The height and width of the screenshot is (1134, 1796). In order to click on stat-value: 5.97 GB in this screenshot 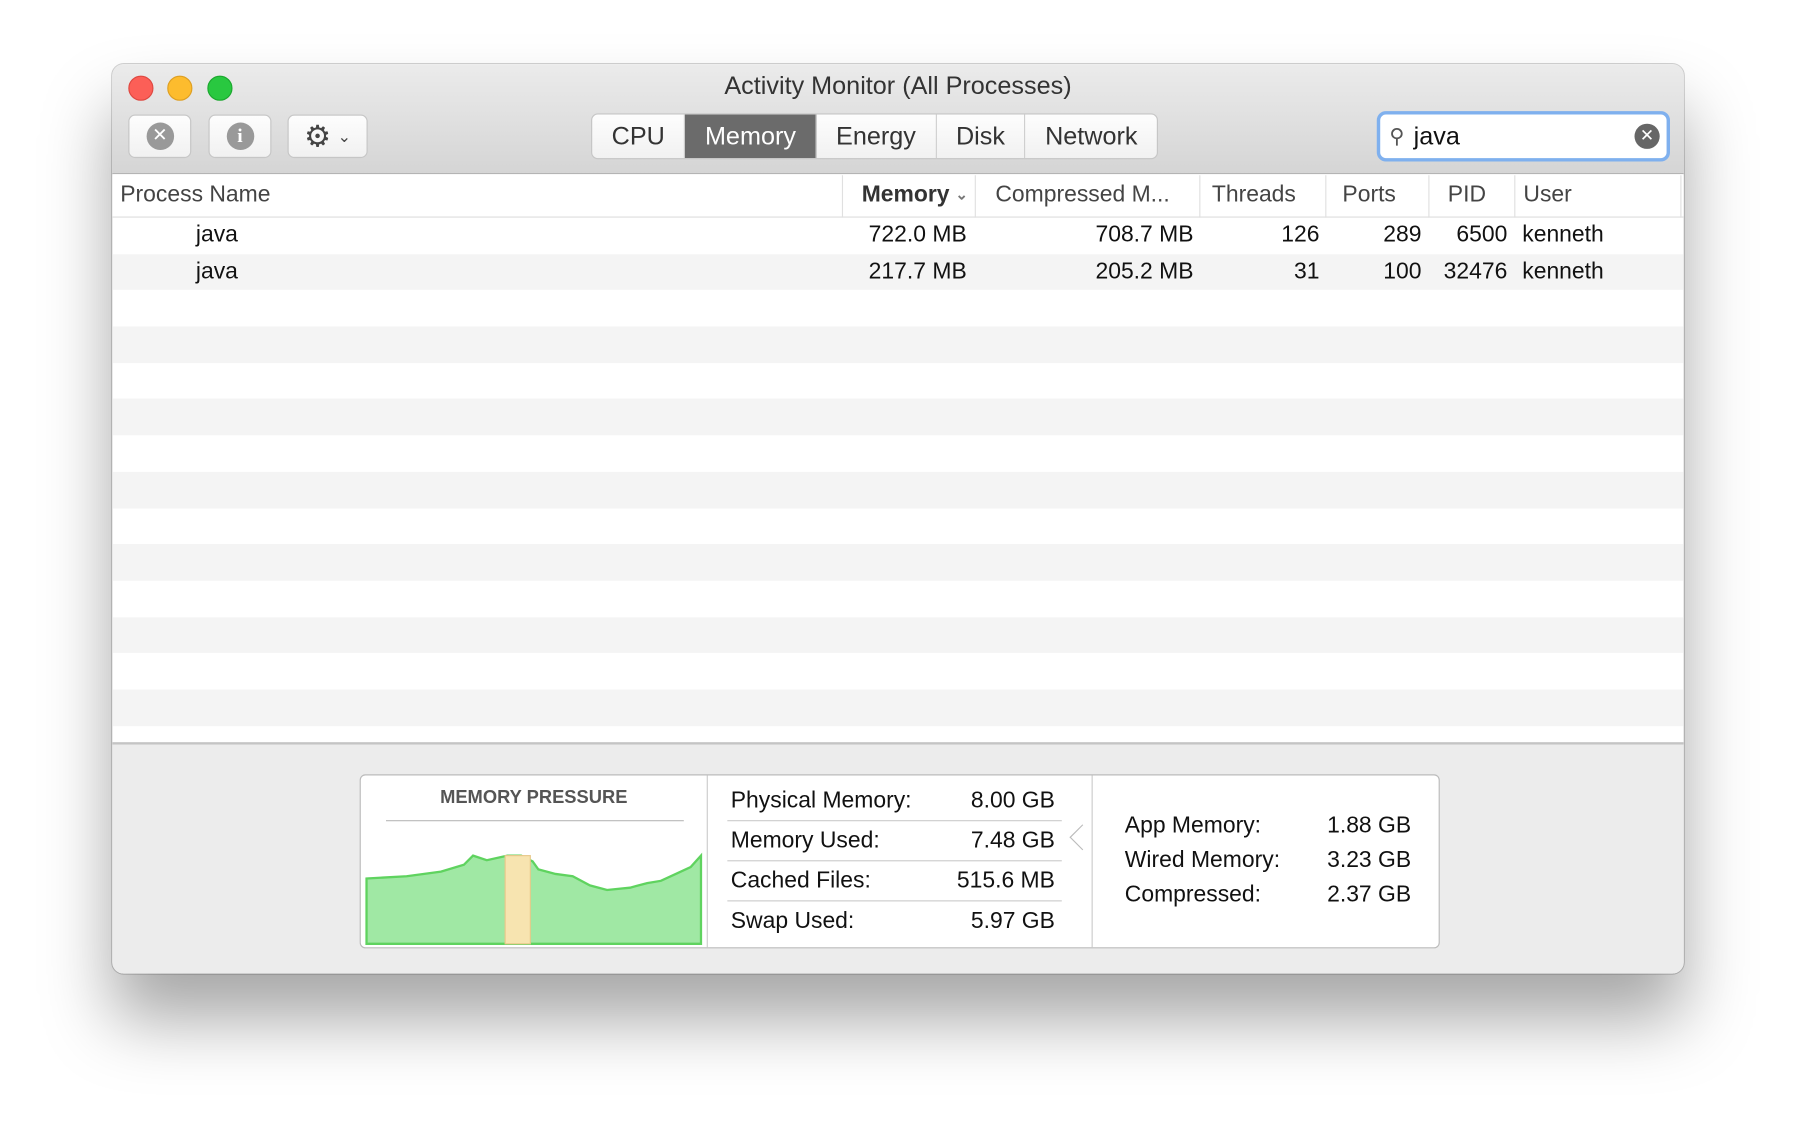, I will do `click(1012, 921)`.